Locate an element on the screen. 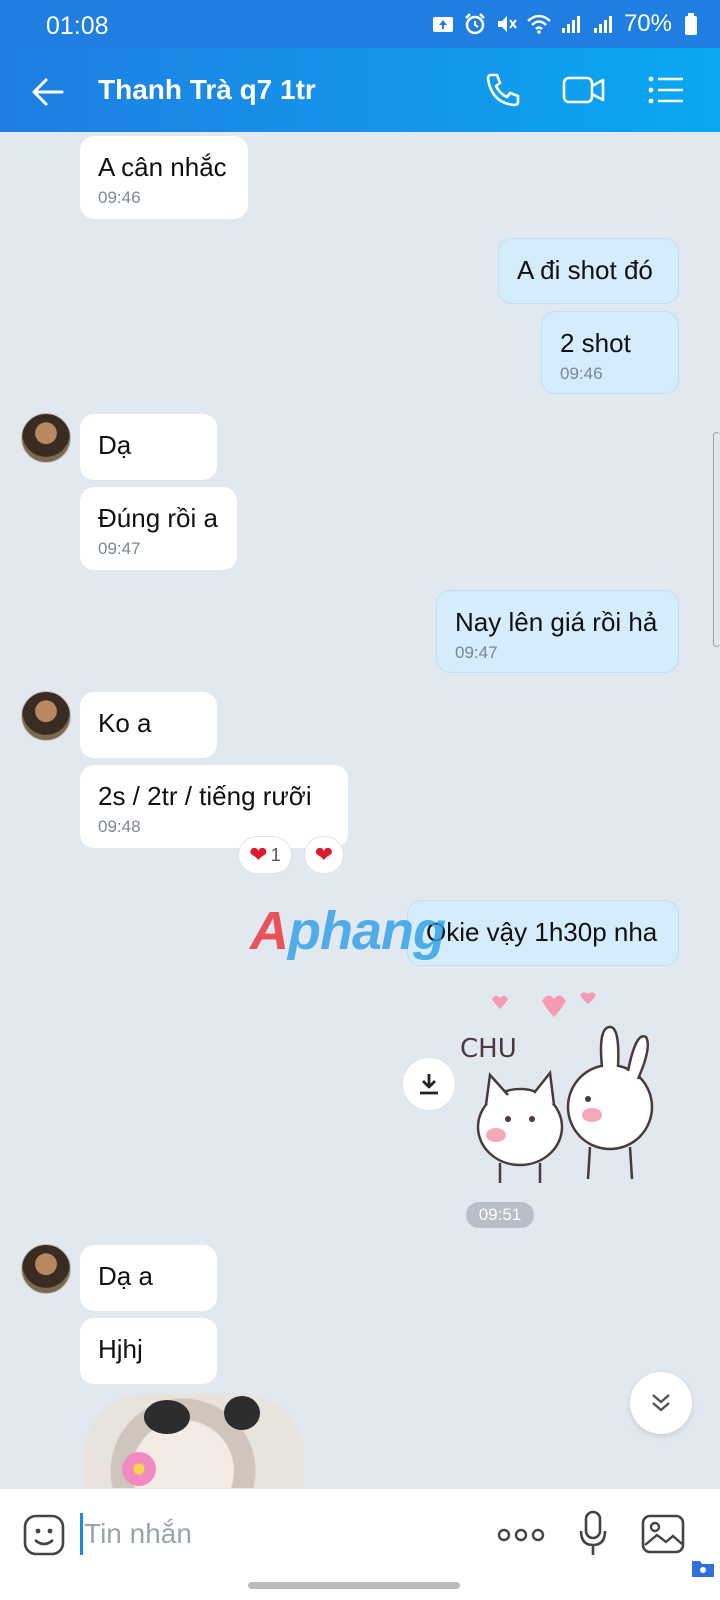  reaction-badge: ❤ 1 is located at coordinates (265, 855).